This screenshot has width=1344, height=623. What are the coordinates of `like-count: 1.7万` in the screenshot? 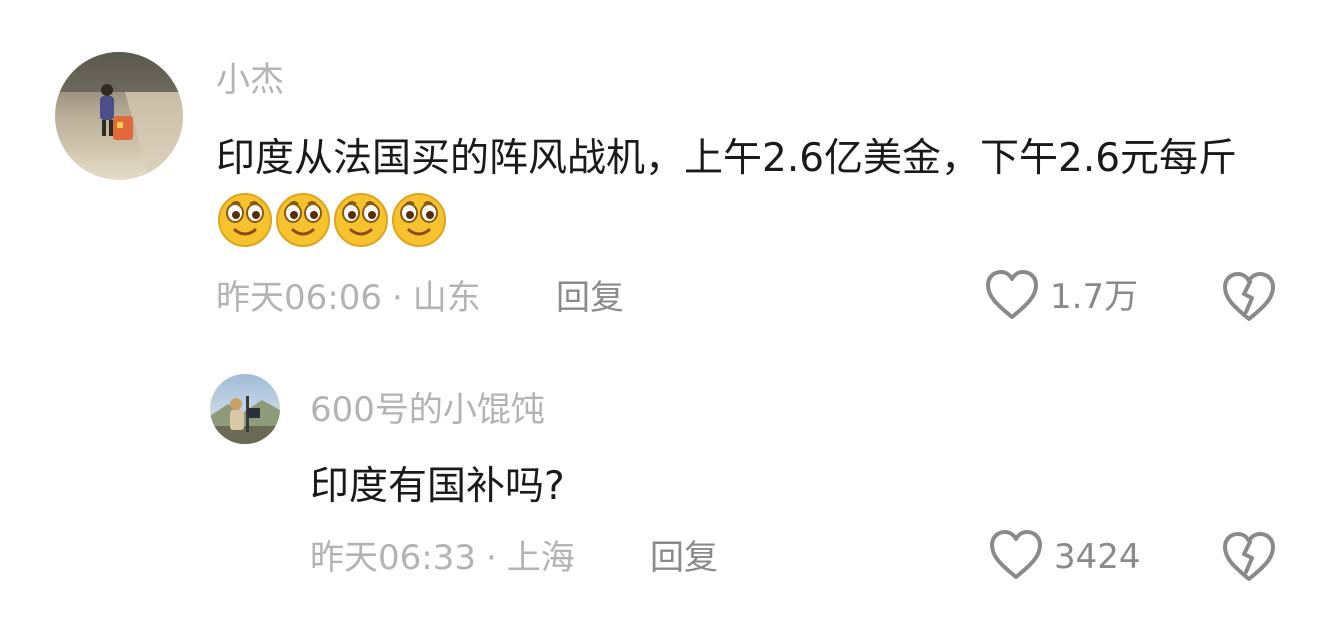 It's located at (1094, 297).